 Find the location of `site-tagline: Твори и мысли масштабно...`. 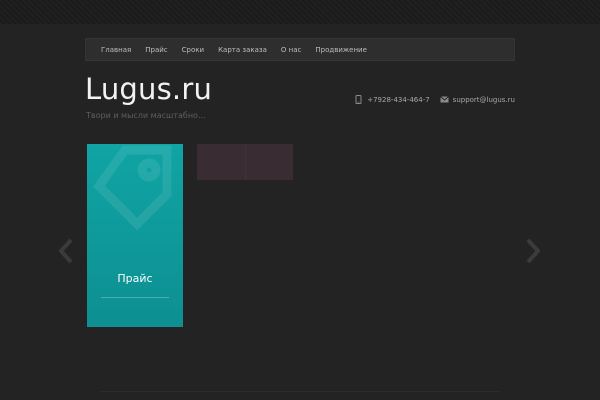

site-tagline: Твори и мысли масштабно... is located at coordinates (146, 115).